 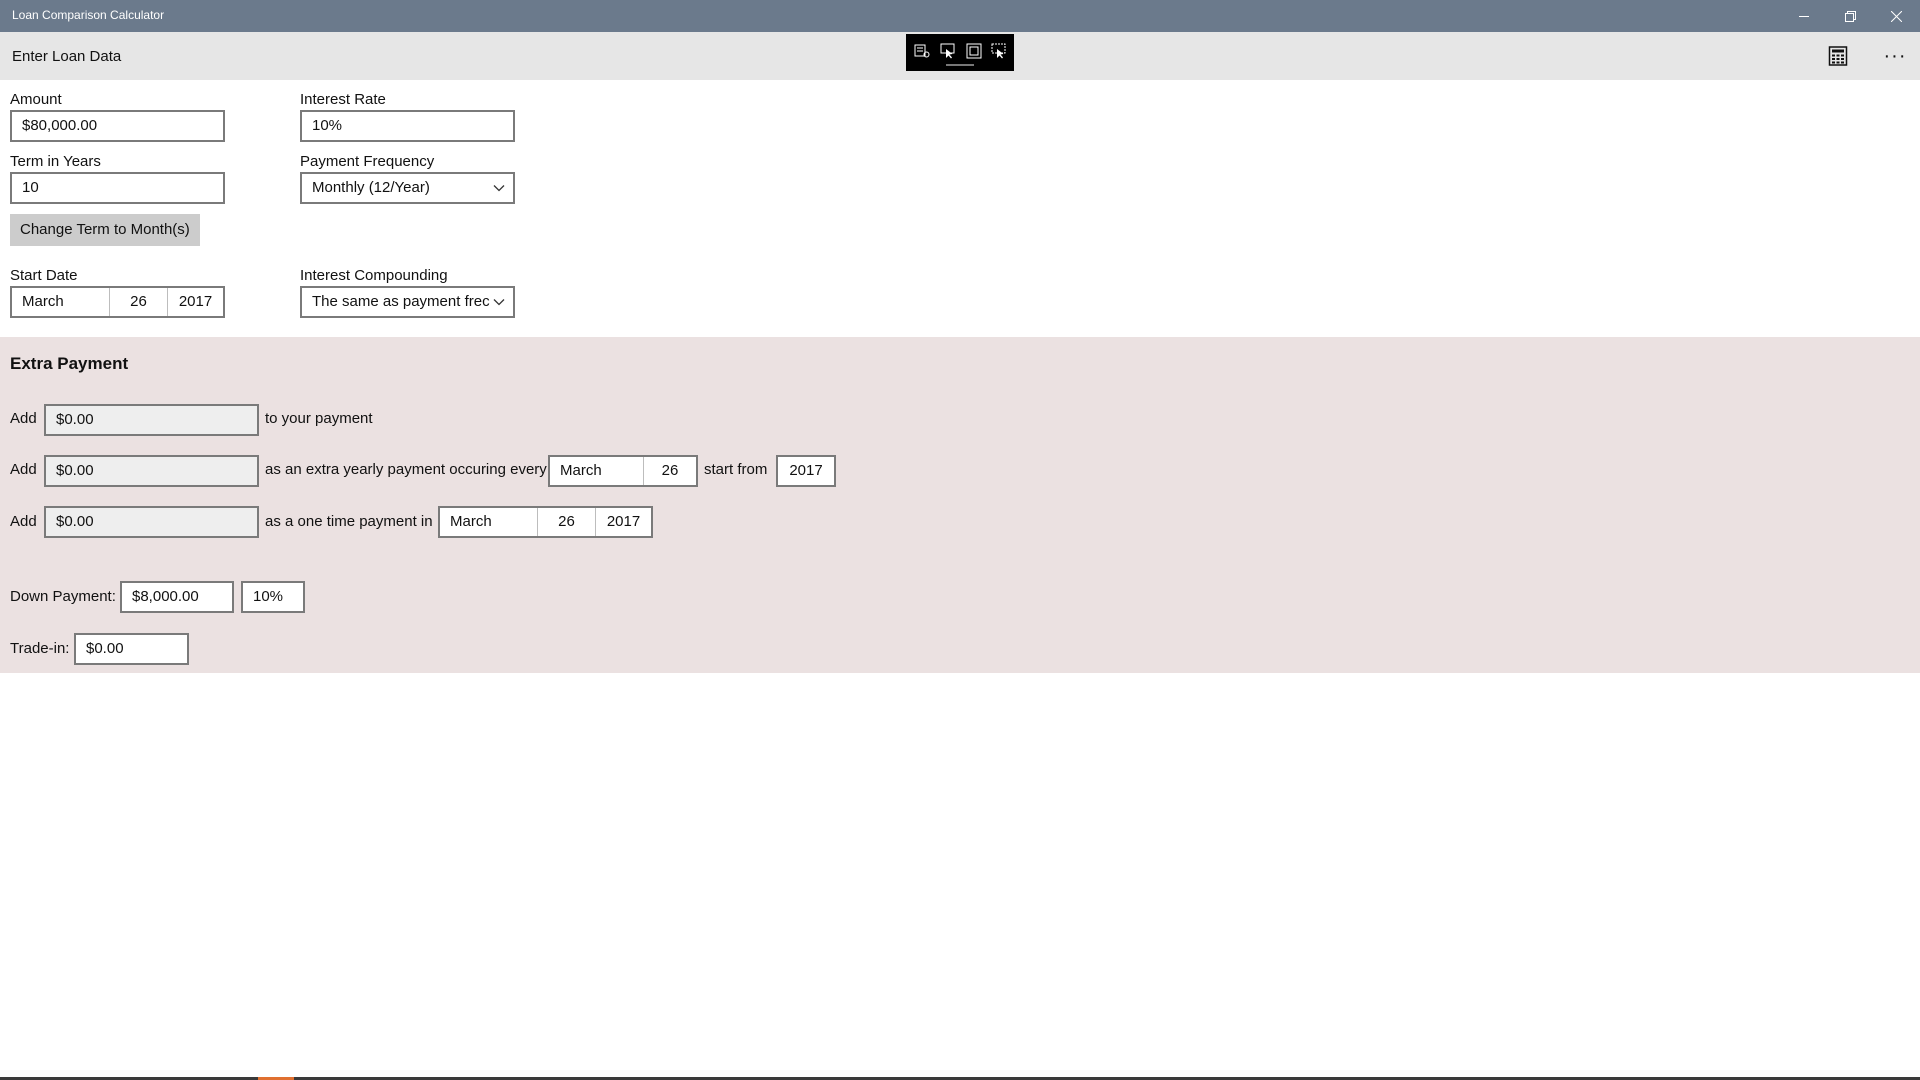 What do you see at coordinates (151, 471) in the screenshot?
I see `extra-yearly-input: $0.00` at bounding box center [151, 471].